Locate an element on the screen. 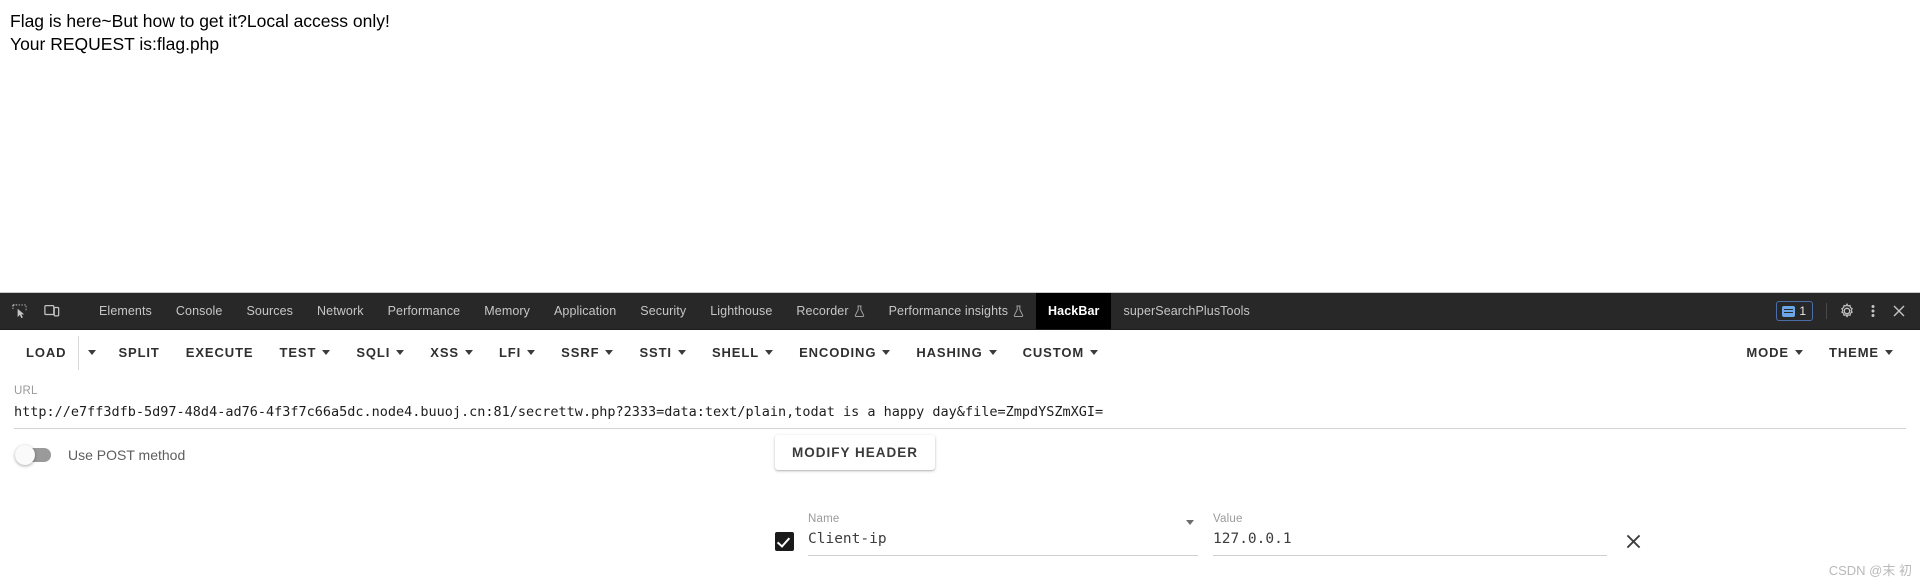  hackbar-button-custom: CUSTOM is located at coordinates (1061, 353).